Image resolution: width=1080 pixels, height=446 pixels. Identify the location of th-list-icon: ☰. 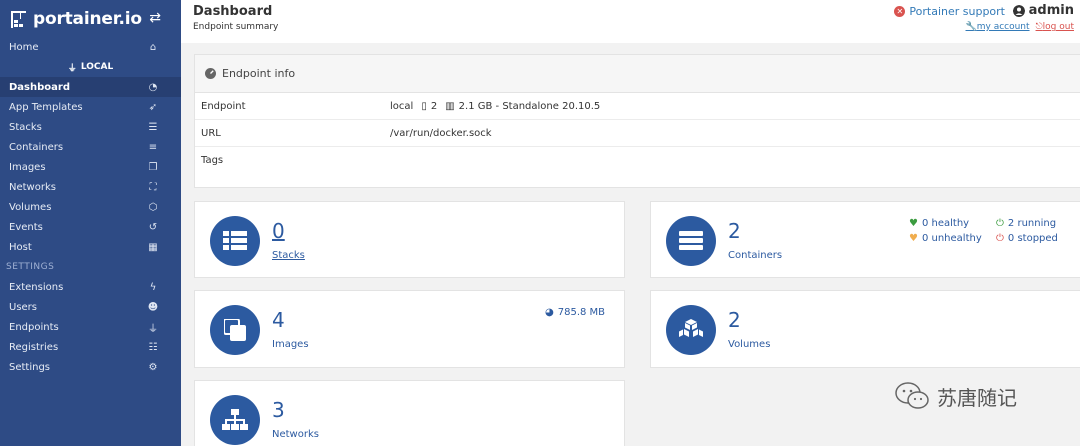
(153, 127).